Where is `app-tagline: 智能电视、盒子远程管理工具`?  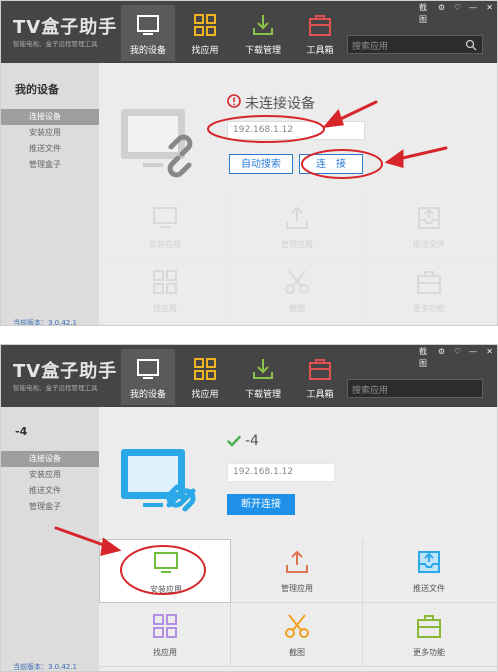
app-tagline: 智能电视、盒子远程管理工具 is located at coordinates (55, 44).